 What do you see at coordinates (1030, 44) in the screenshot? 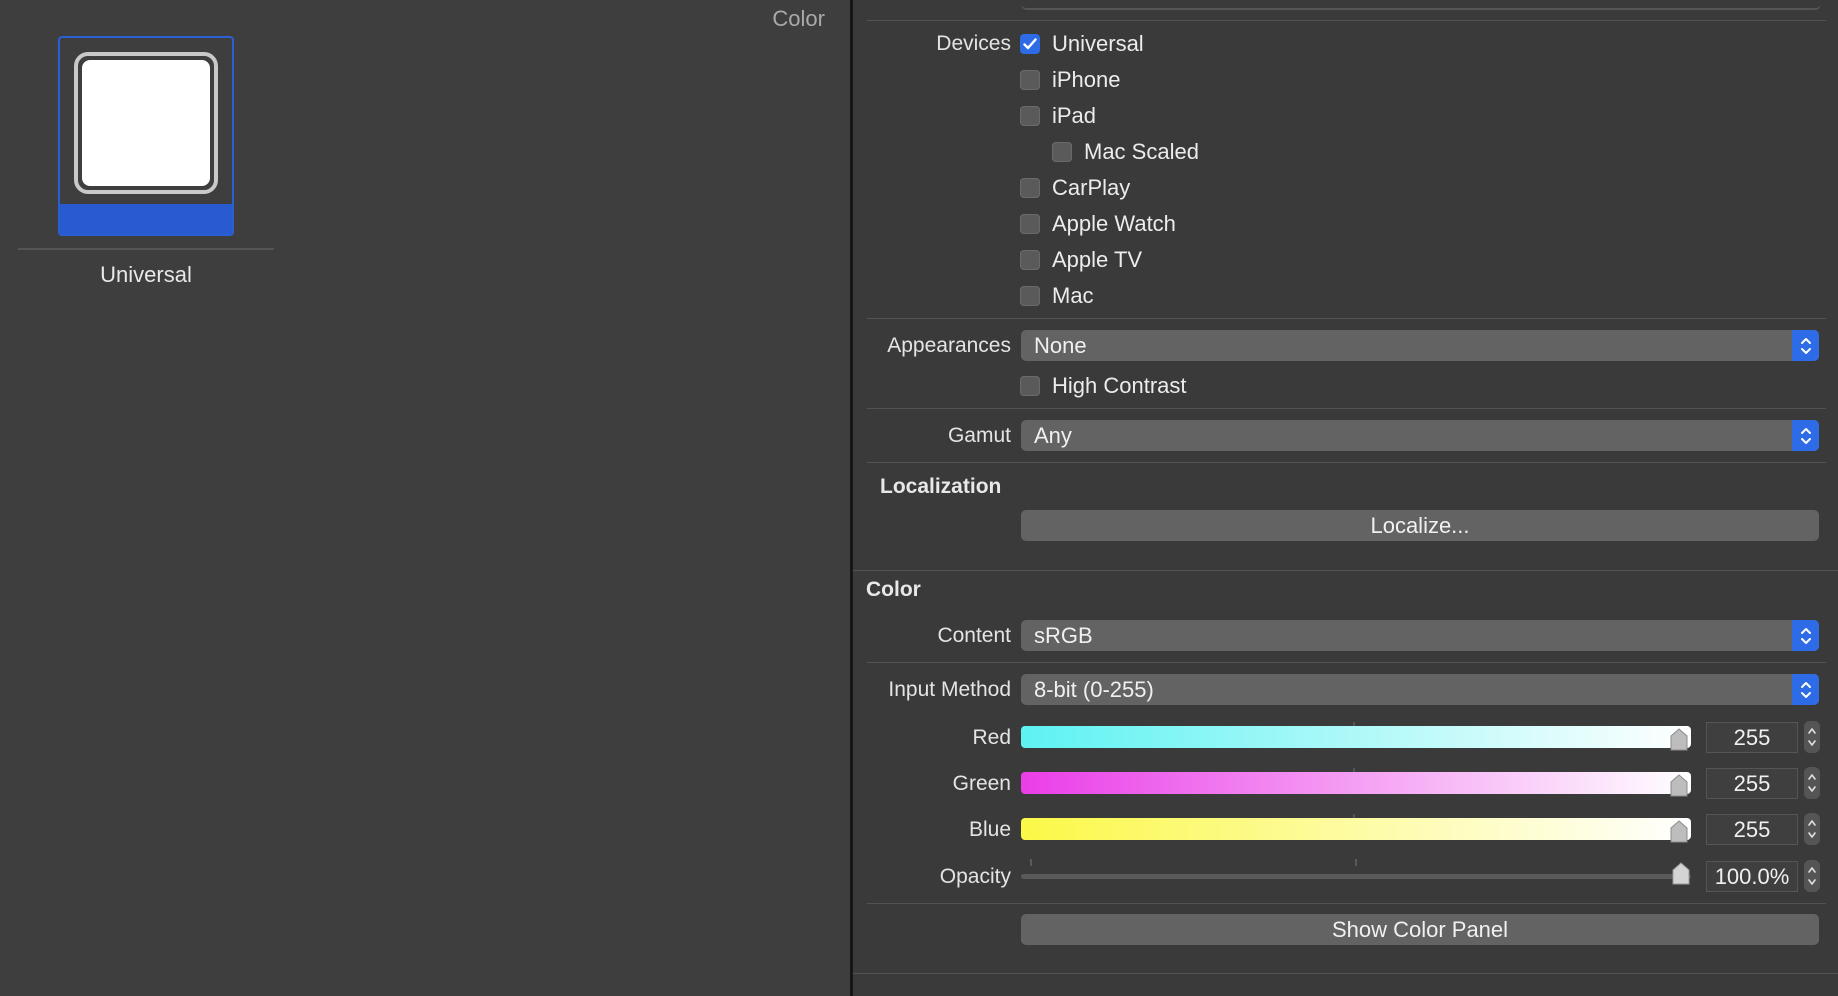
I see `checkbox-checked-icon` at bounding box center [1030, 44].